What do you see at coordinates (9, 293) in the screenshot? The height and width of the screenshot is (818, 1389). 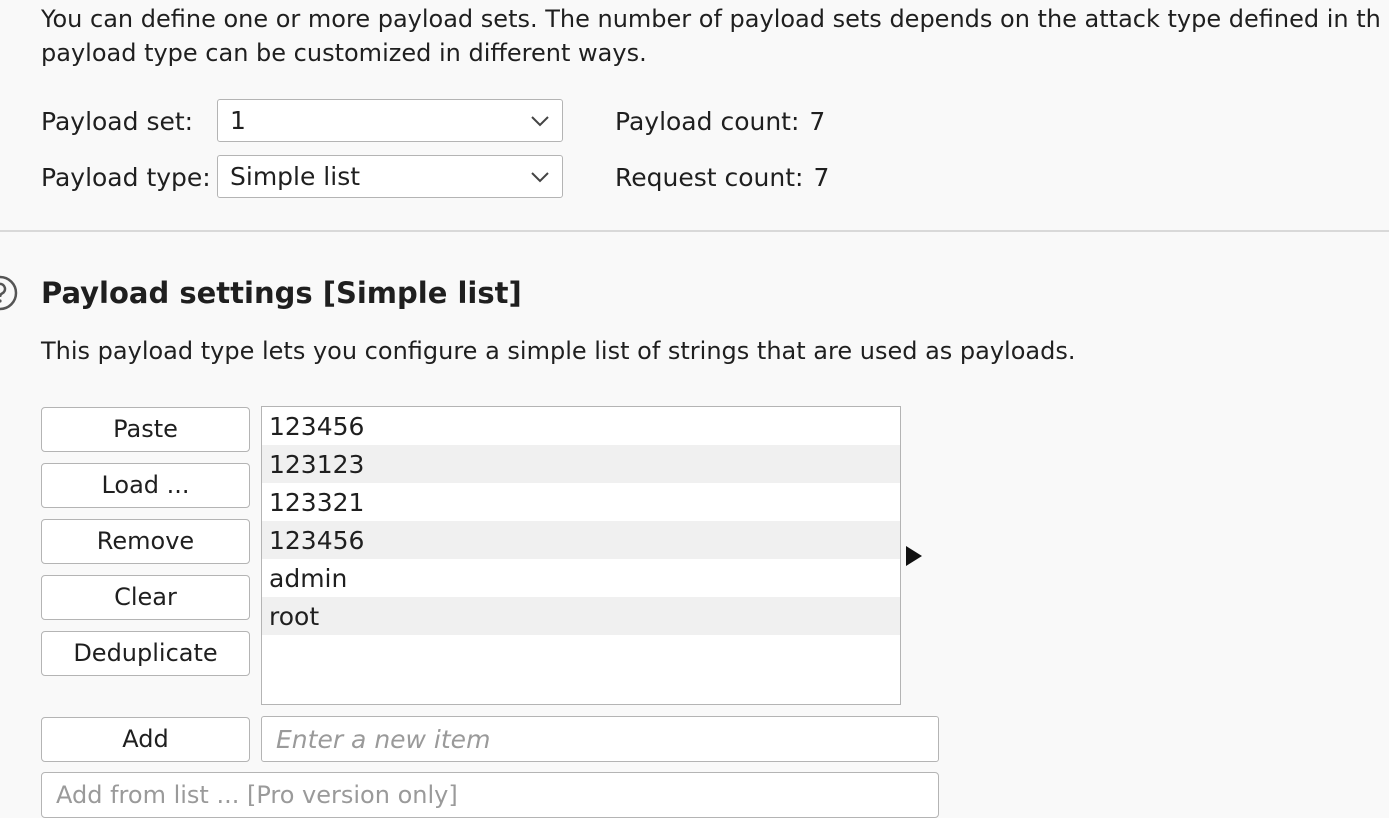 I see `help-icon` at bounding box center [9, 293].